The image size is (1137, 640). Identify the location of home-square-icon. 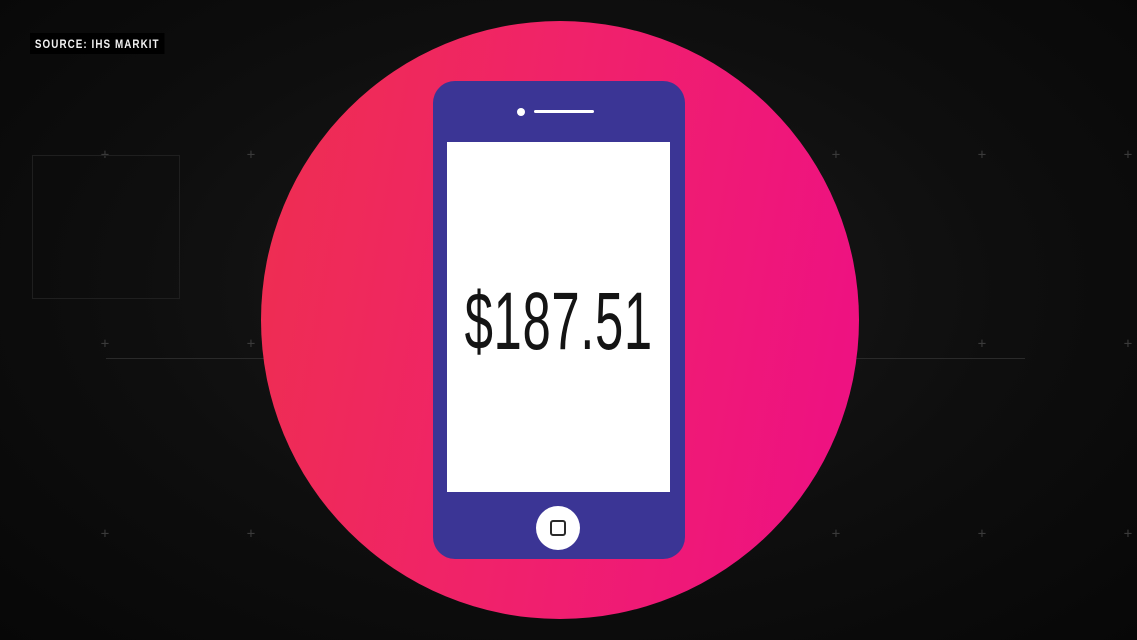
(558, 528).